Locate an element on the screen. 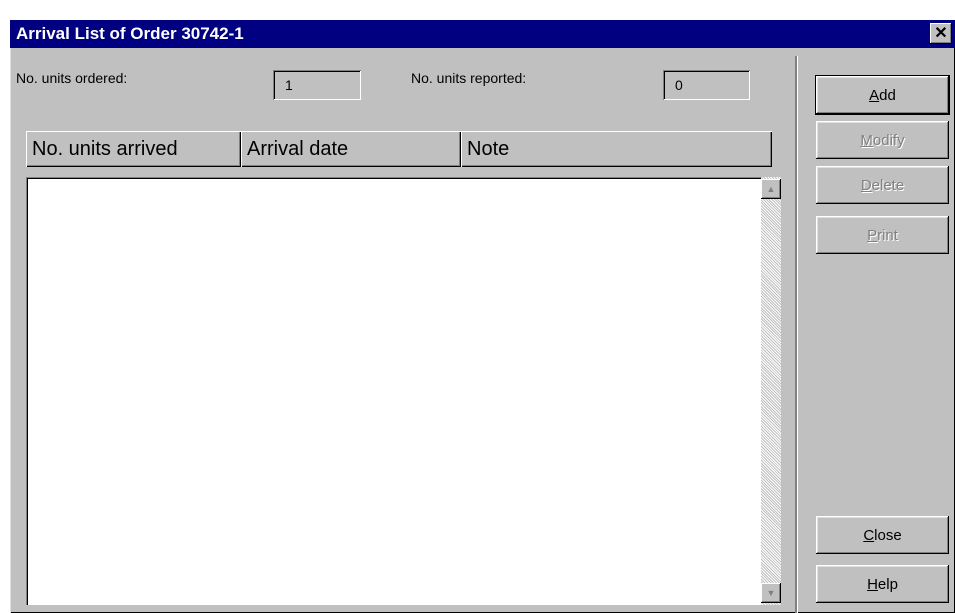 Image resolution: width=955 pixels, height=613 pixels. close-icon: ✕ is located at coordinates (941, 33).